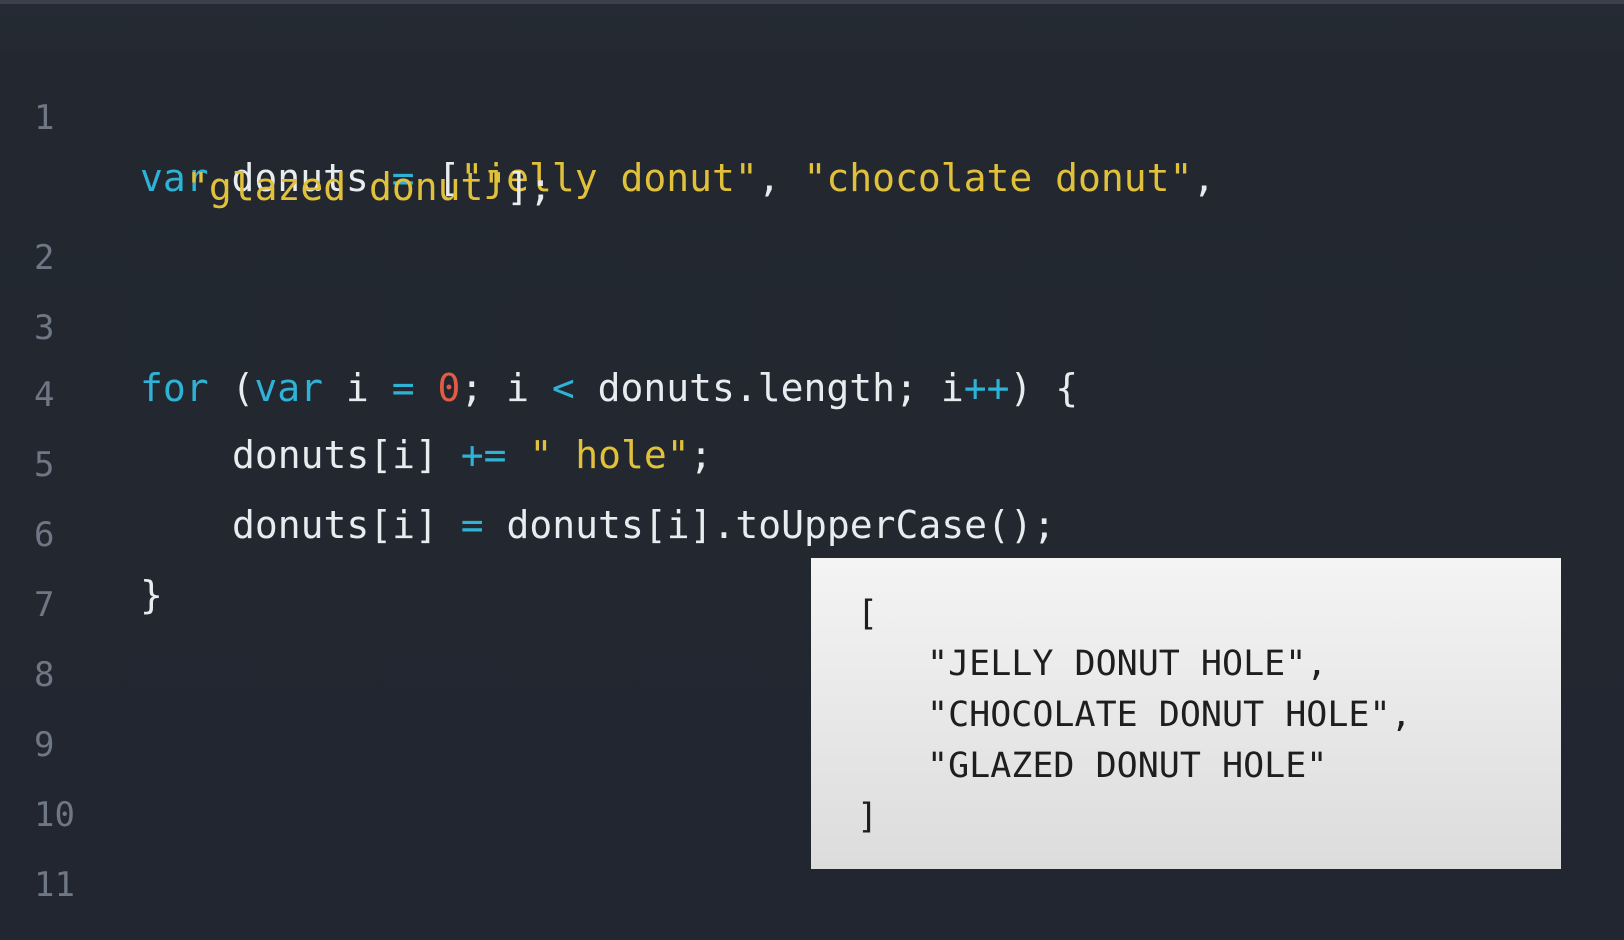 The image size is (1624, 940). I want to click on output-bracket-open: [, so click(868, 614).